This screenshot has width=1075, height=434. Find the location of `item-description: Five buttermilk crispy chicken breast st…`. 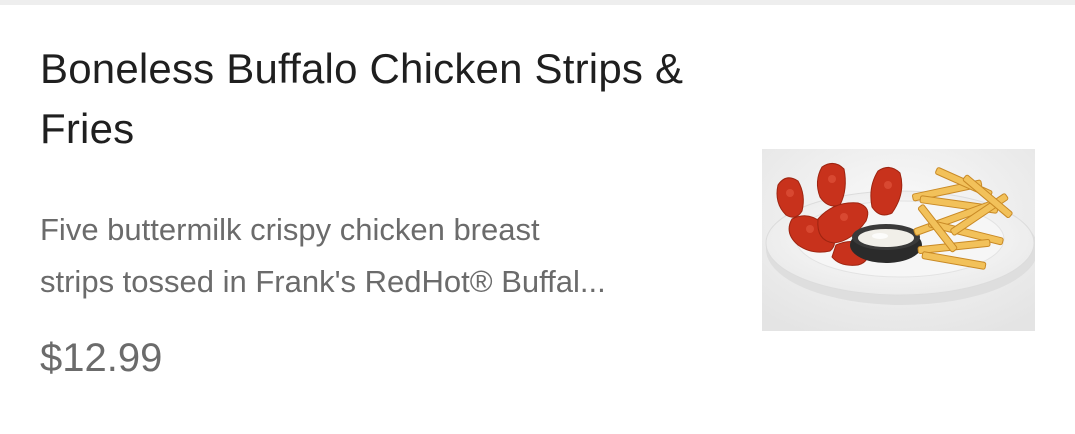

item-description: Five buttermilk crispy chicken breast st… is located at coordinates (323, 255).